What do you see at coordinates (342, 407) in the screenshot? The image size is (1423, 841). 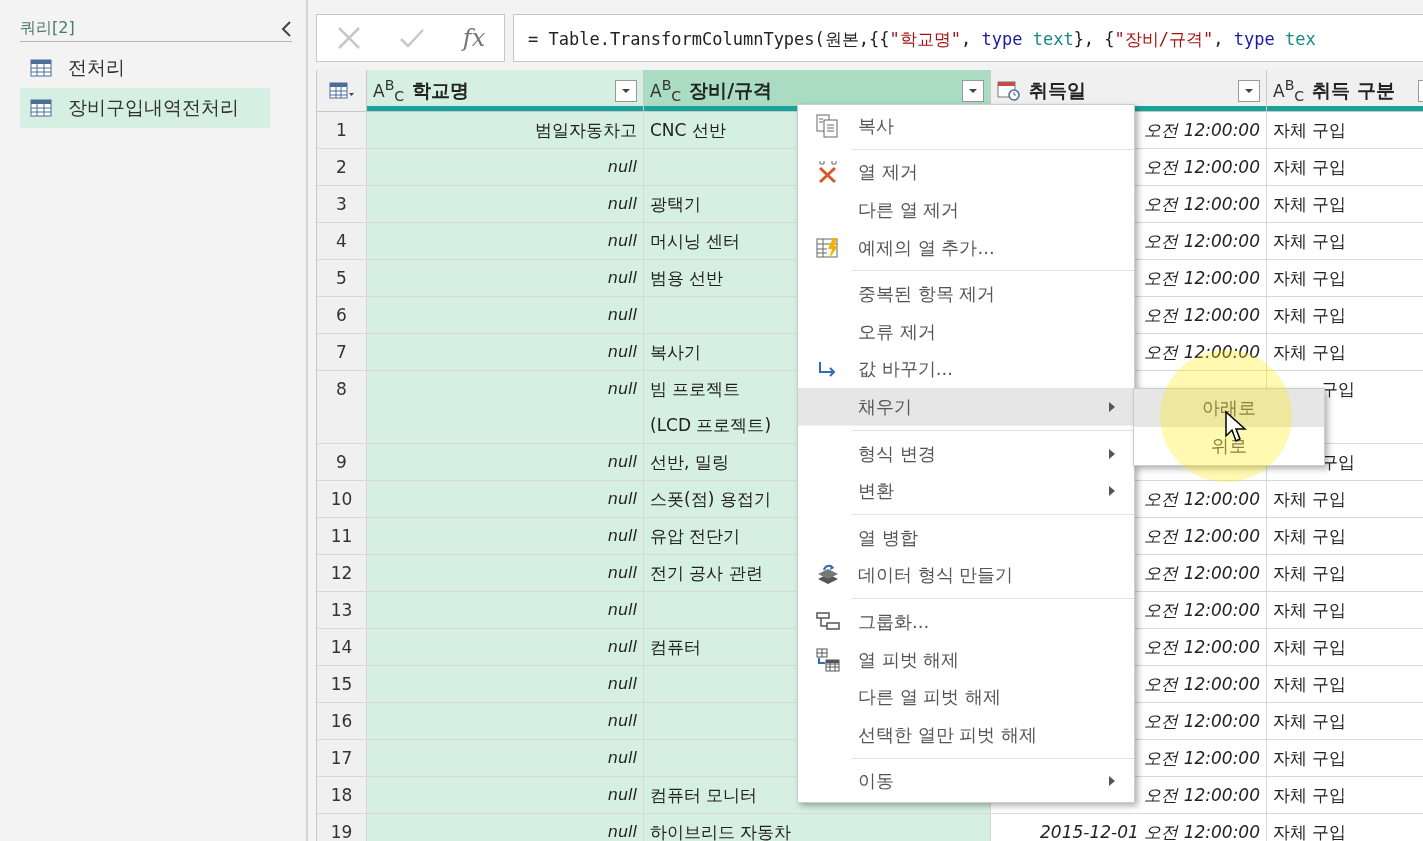 I see `row-number: 8` at bounding box center [342, 407].